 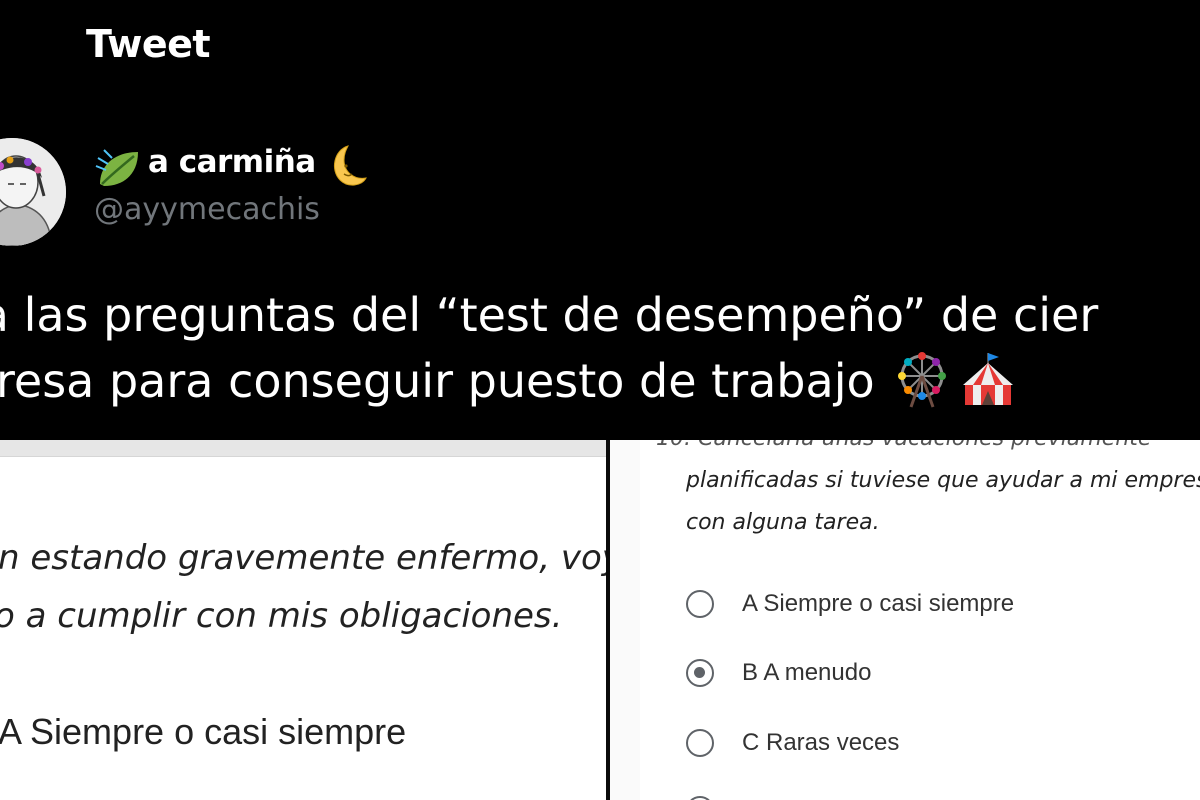 I want to click on option-c-label: C Raras veces, so click(x=821, y=742).